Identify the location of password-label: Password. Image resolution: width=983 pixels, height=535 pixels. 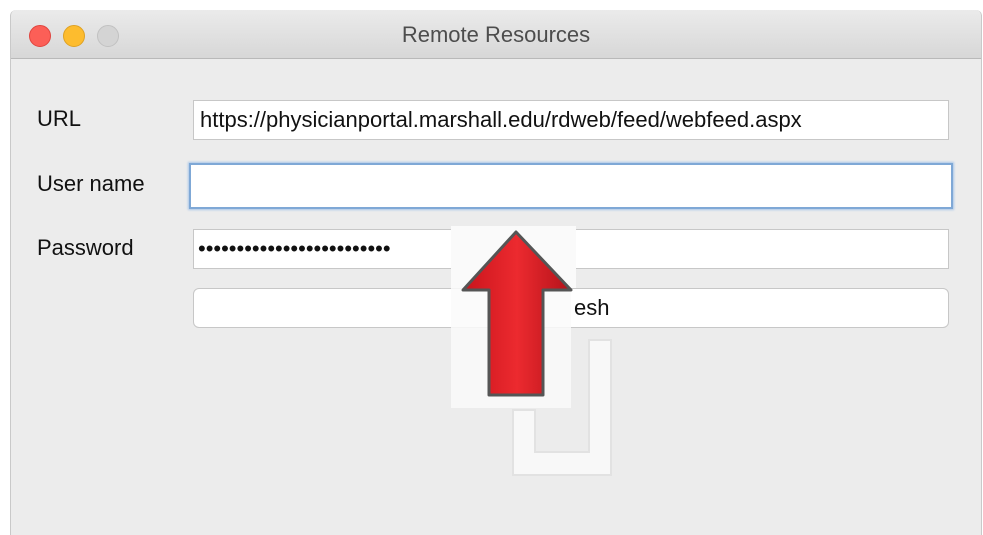
(85, 247).